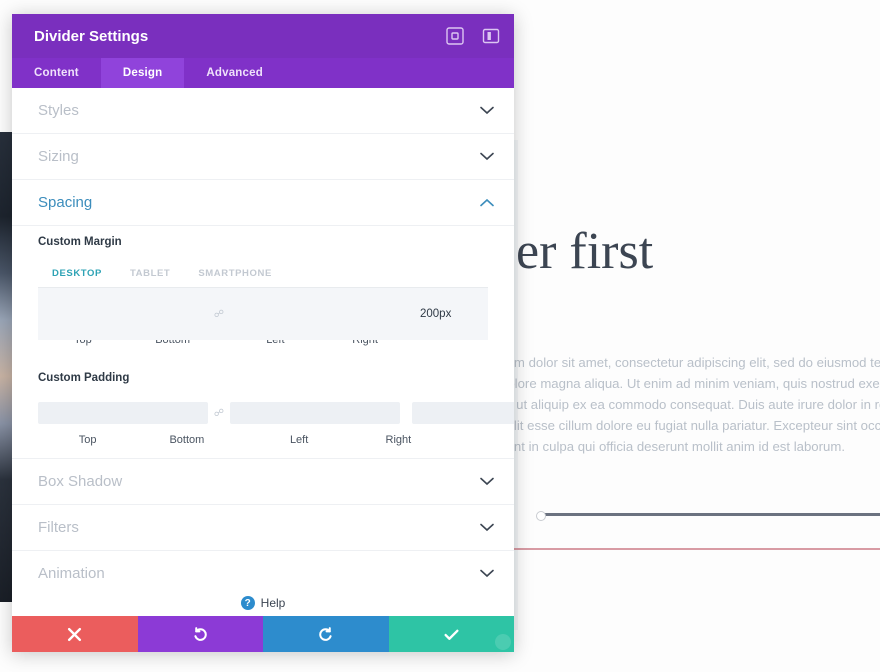 The height and width of the screenshot is (672, 880). Describe the element at coordinates (58, 527) in the screenshot. I see `section-filters-label: Filters` at that location.